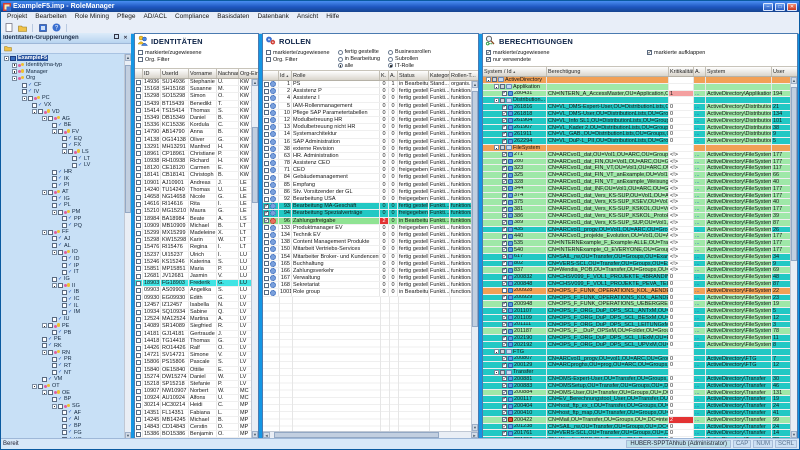 The image size is (800, 450). Describe the element at coordinates (193, 162) in the screenshot. I see `identity-row: 10938 RH10938 Richard H. KW` at that location.